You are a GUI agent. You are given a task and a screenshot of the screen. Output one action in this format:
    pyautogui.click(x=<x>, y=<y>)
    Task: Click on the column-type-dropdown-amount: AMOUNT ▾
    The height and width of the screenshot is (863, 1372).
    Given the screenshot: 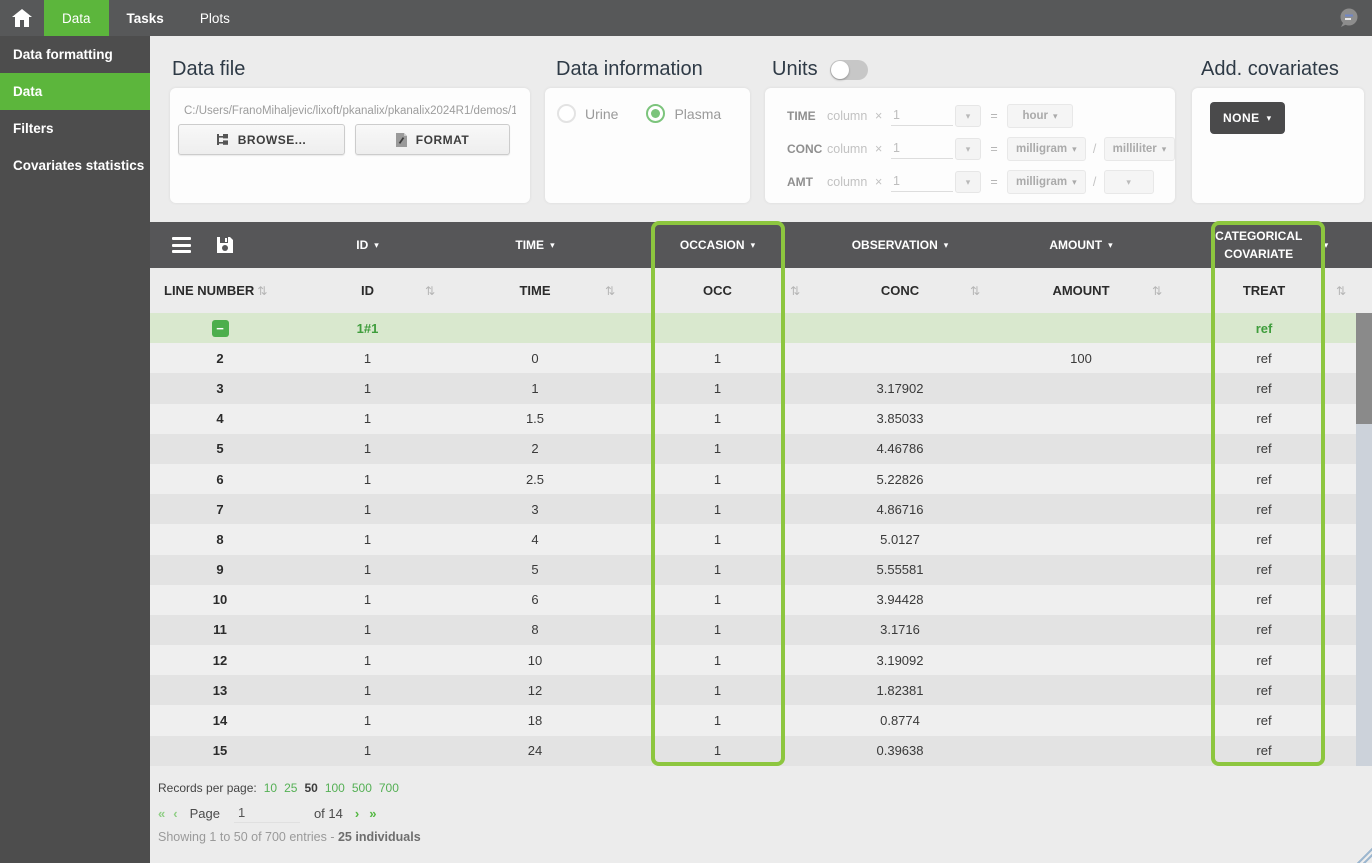 What is the action you would take?
    pyautogui.click(x=1081, y=245)
    